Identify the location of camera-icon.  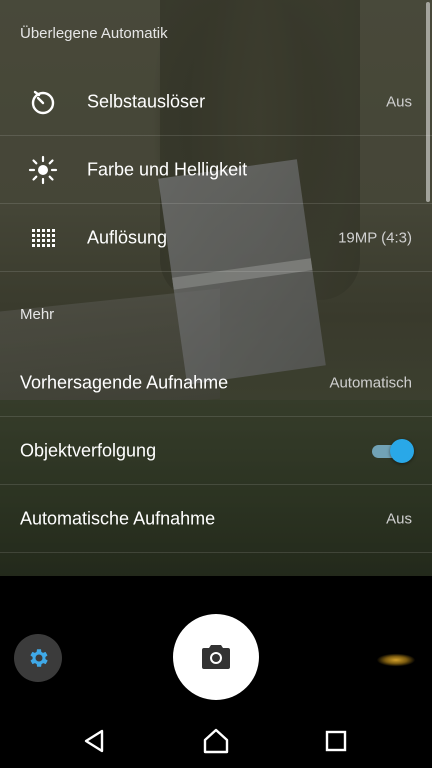
(216, 657).